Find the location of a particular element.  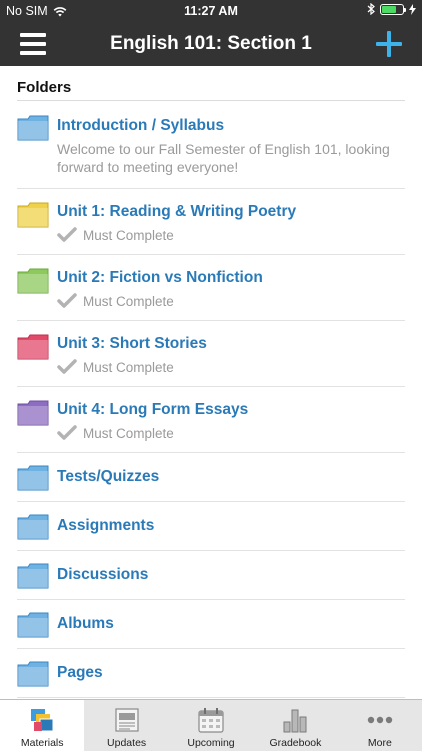

tab-materials: Materials is located at coordinates (42, 725).